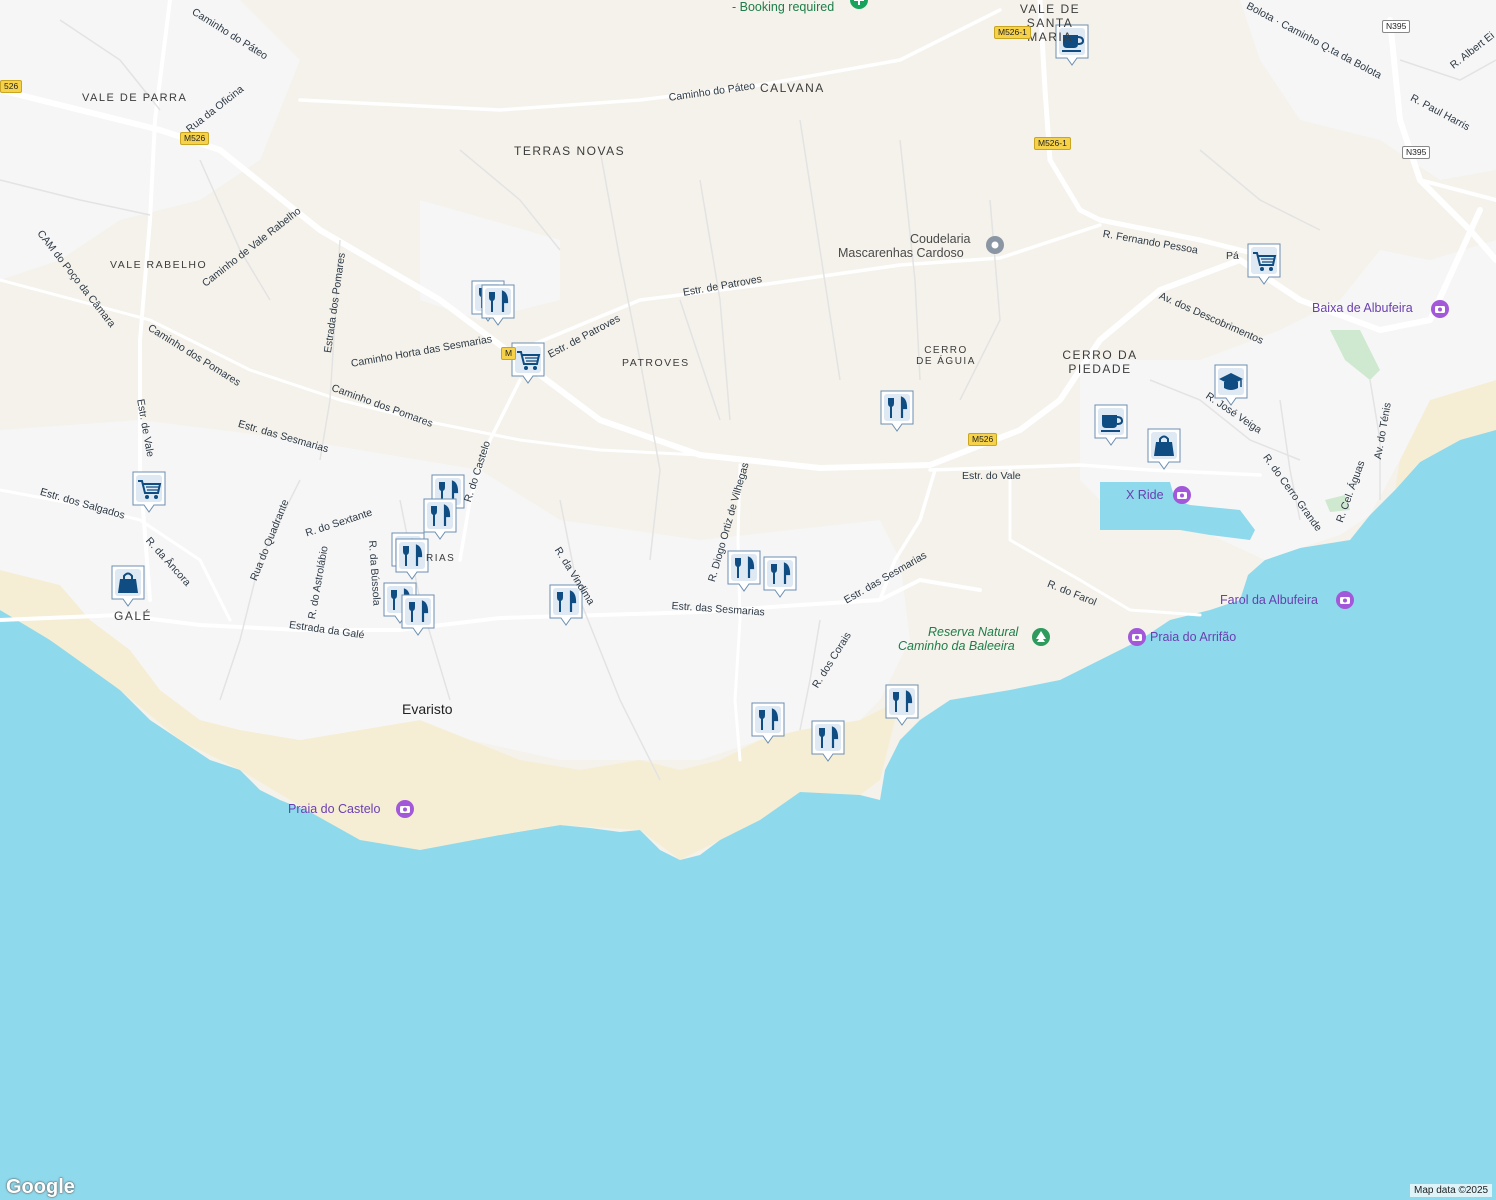  Describe the element at coordinates (1440, 309) in the screenshot. I see `baixa-poi-icon` at that location.